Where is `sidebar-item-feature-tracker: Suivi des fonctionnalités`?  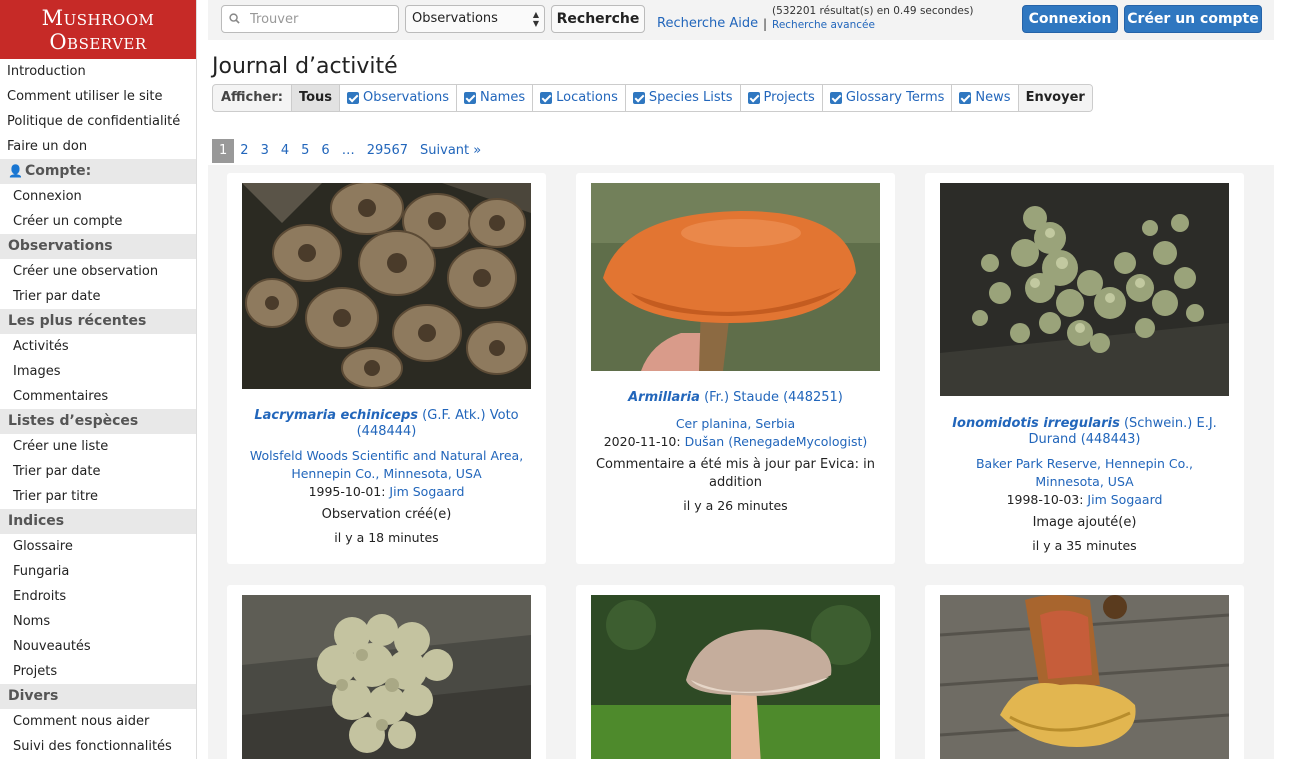
sidebar-item-feature-tracker: Suivi des fonctionnalités is located at coordinates (98, 746).